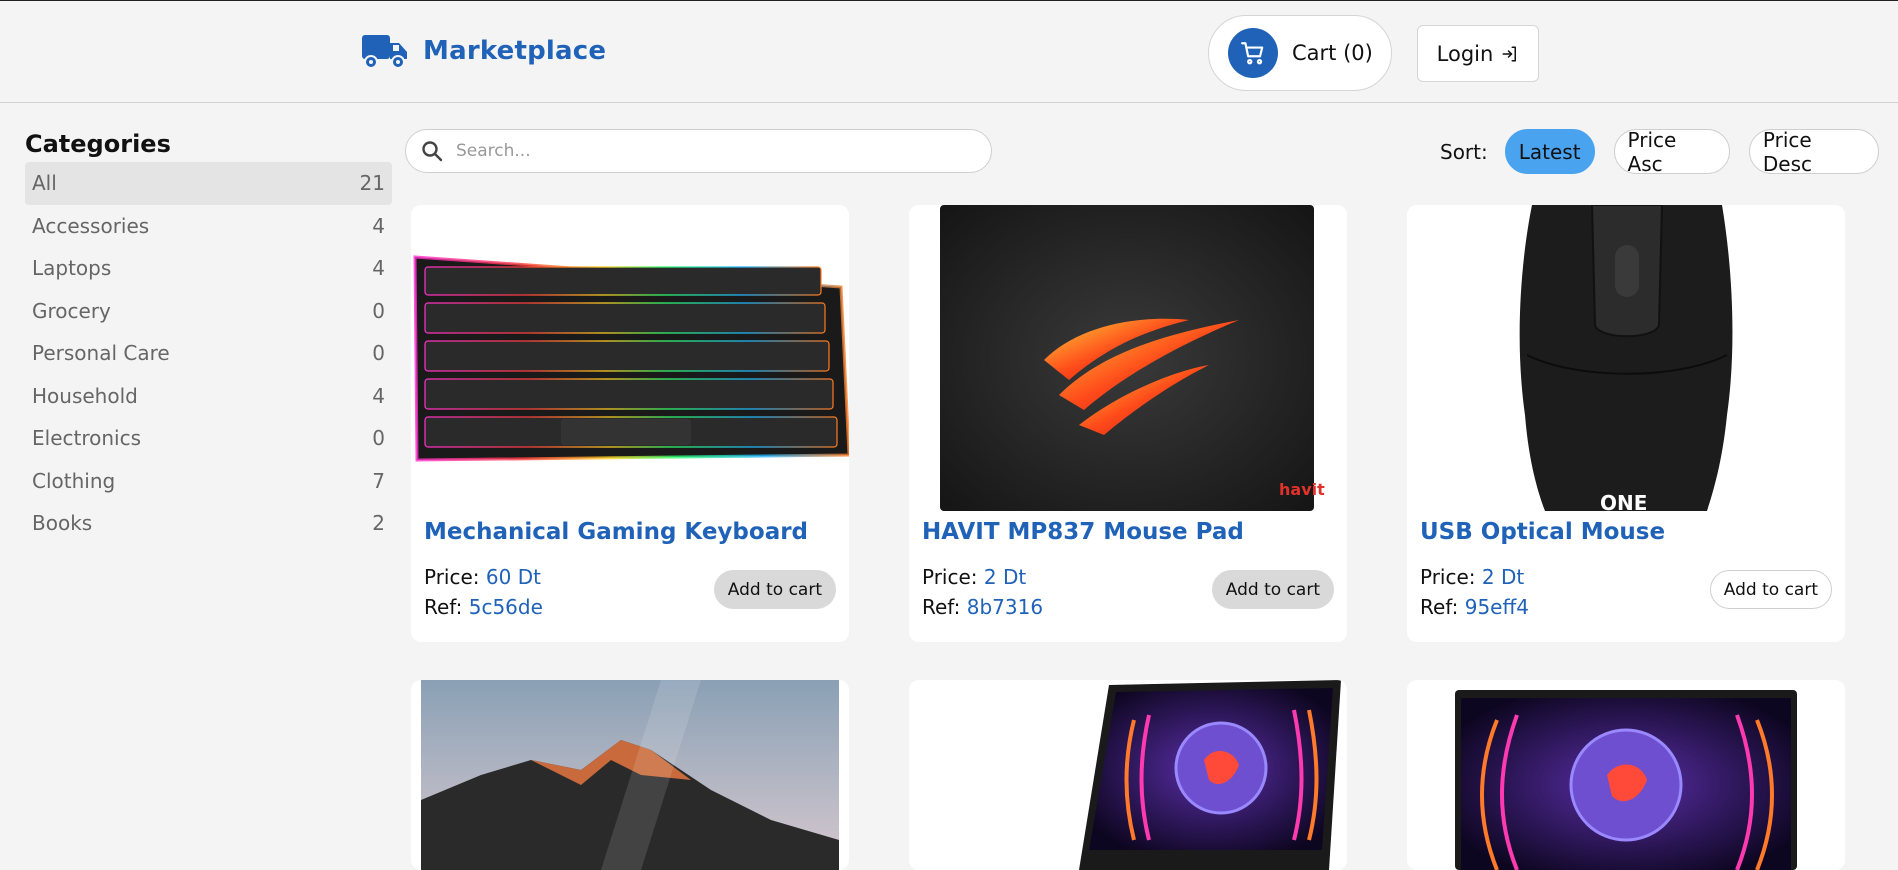  I want to click on category-item-personal-care: Personal Care 0, so click(208, 353).